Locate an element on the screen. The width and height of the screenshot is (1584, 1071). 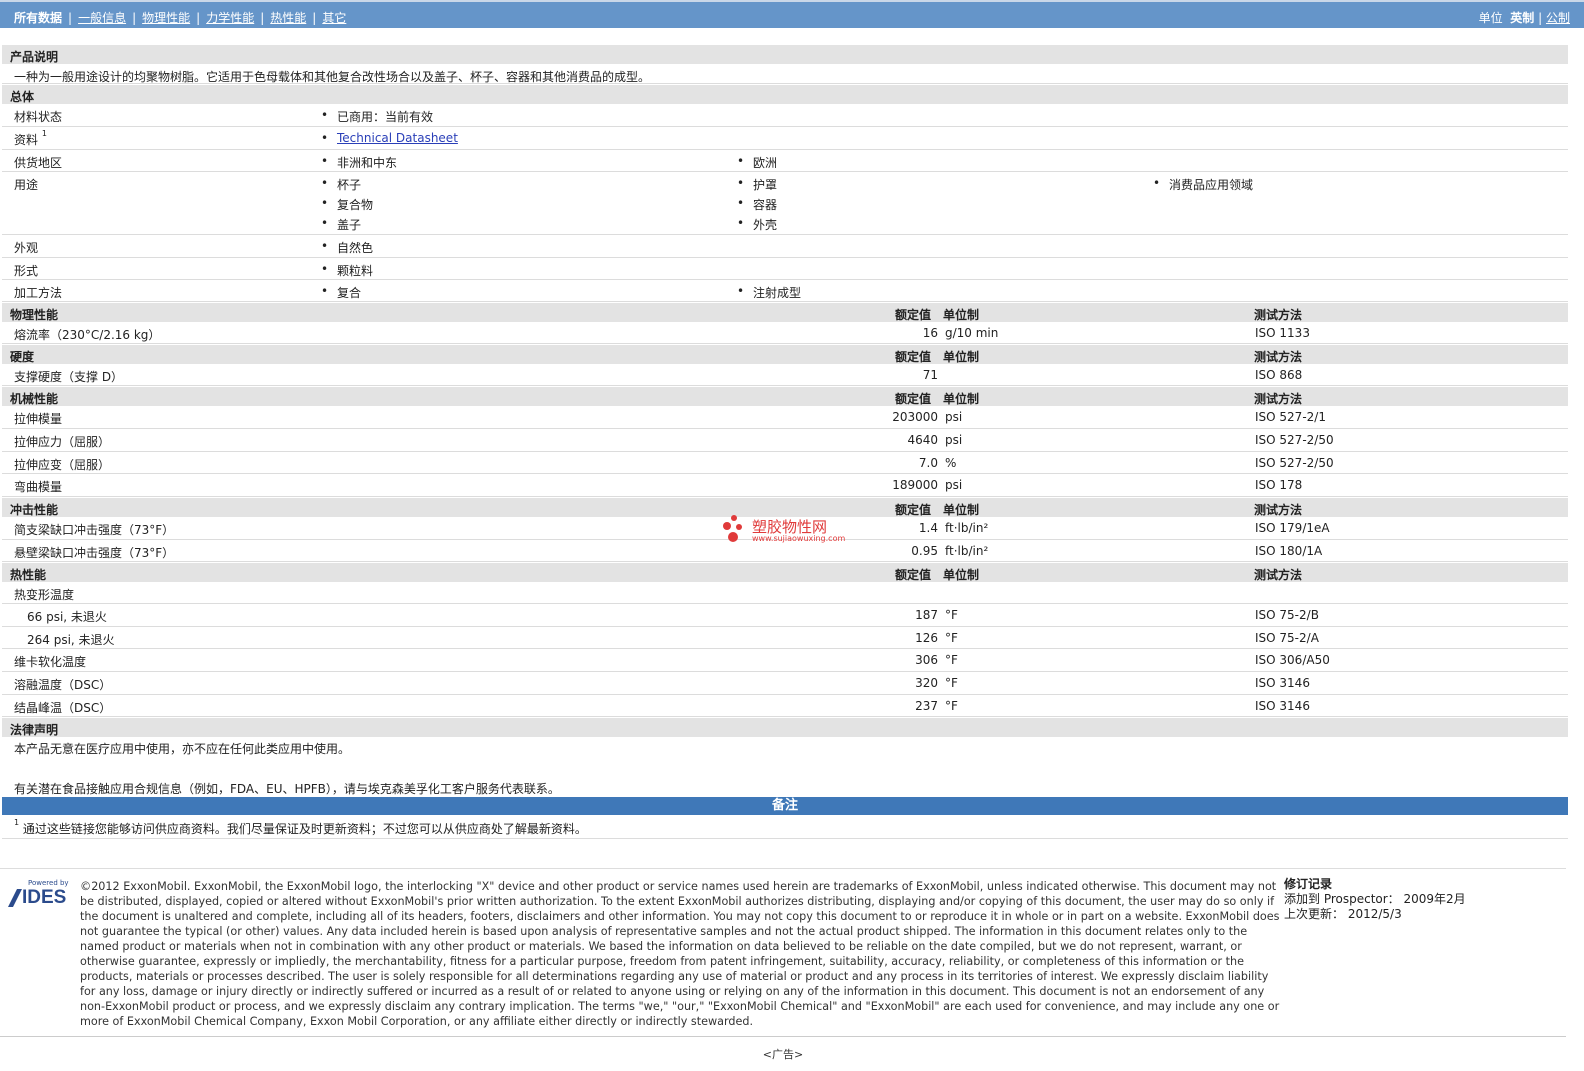
ides-logo: Powered by IDES is located at coordinates (38, 894).